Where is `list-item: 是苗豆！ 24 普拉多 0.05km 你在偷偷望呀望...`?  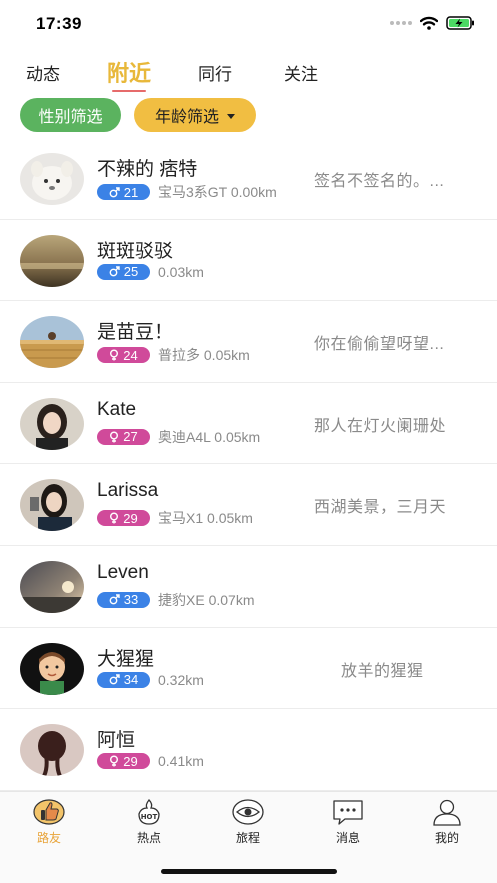 list-item: 是苗豆！ 24 普拉多 0.05km 你在偷偷望呀望... is located at coordinates (248, 342).